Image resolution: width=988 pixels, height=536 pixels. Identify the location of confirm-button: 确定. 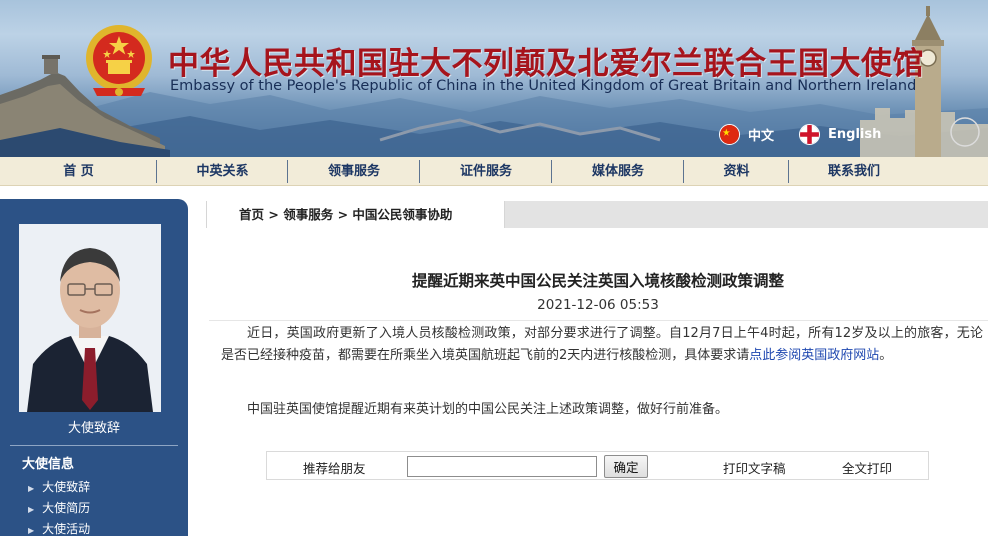
(626, 466).